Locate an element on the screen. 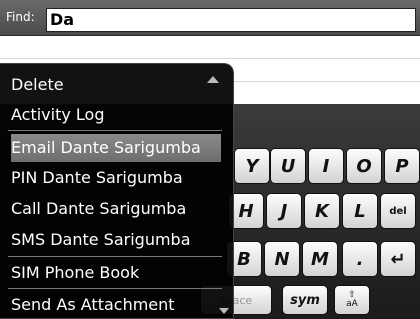  key-o: O is located at coordinates (364, 166).